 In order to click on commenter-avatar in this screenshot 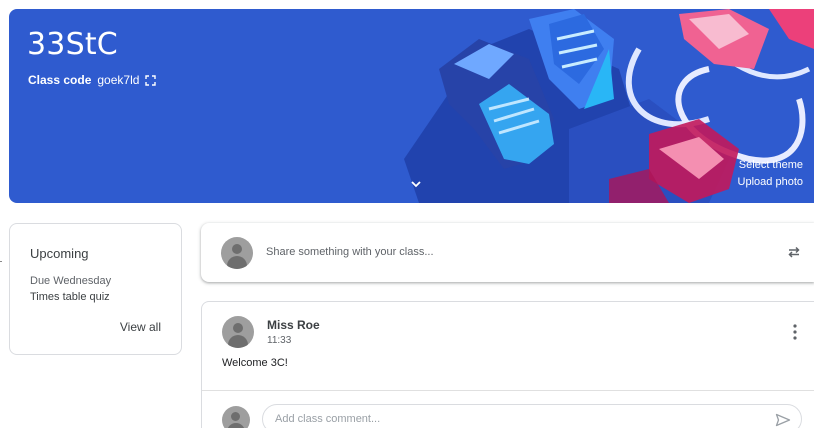, I will do `click(236, 417)`.